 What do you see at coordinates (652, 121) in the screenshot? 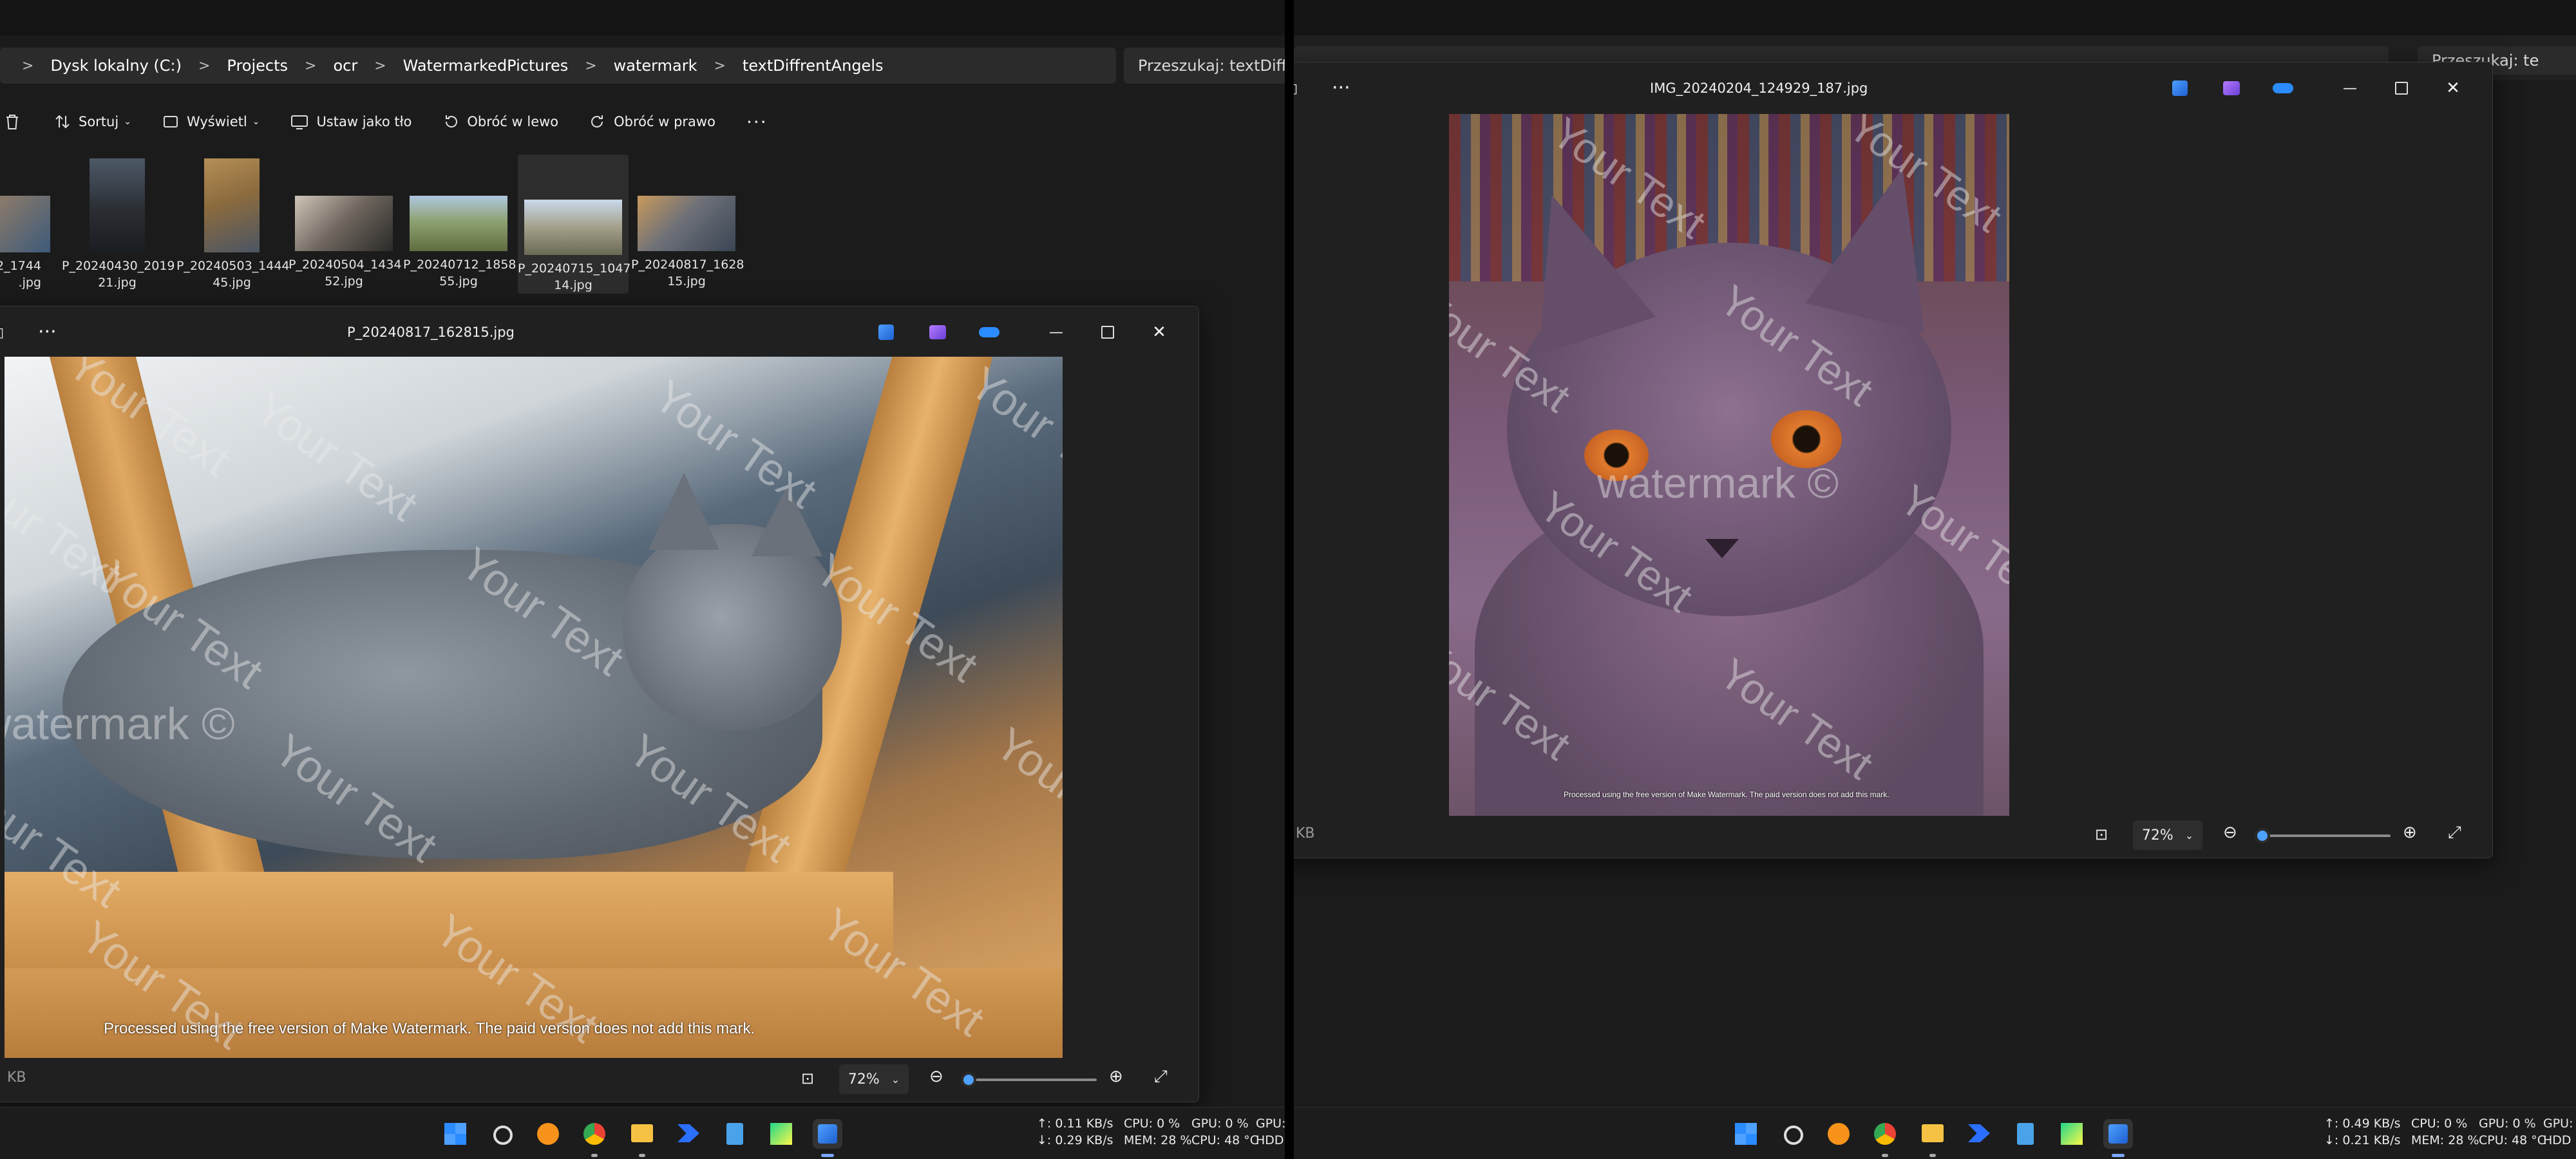
I see `rotate-right-button: Obróć w prawo` at bounding box center [652, 121].